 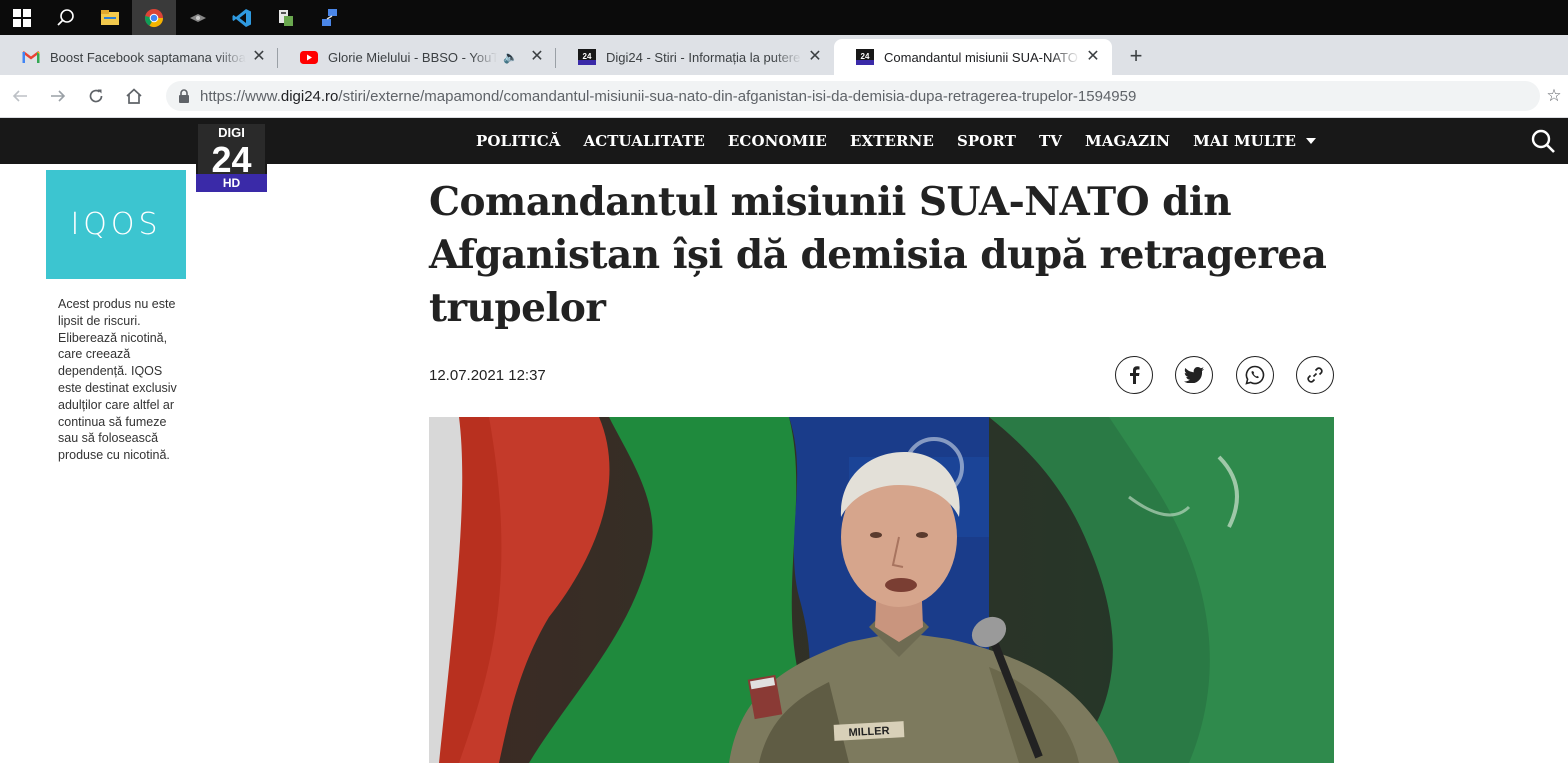 I want to click on menu-item-actualitate: ACTUALITATE, so click(x=643, y=141).